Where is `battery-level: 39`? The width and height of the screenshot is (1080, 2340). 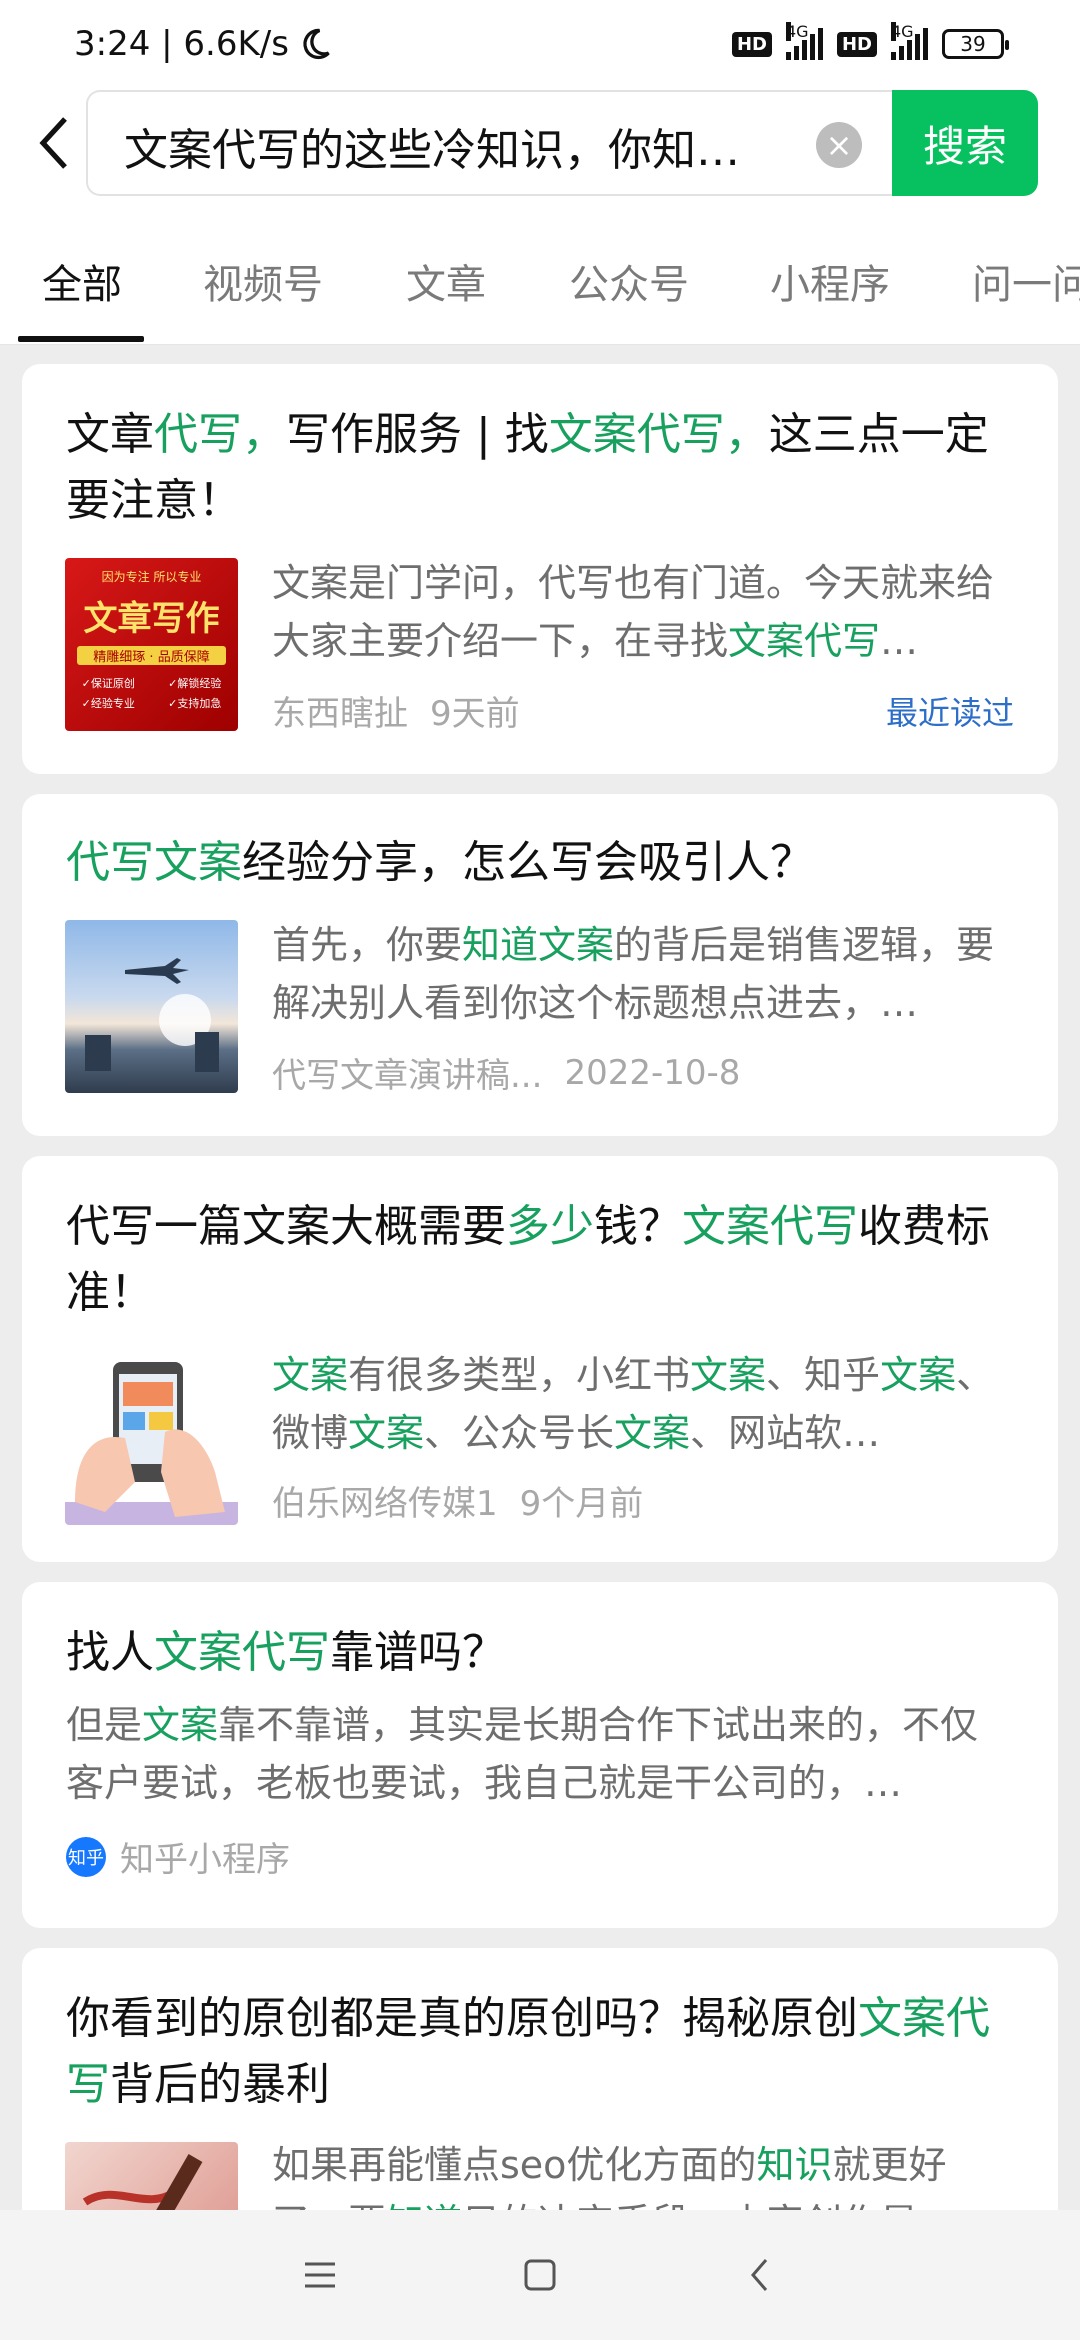
battery-level: 39 is located at coordinates (973, 44).